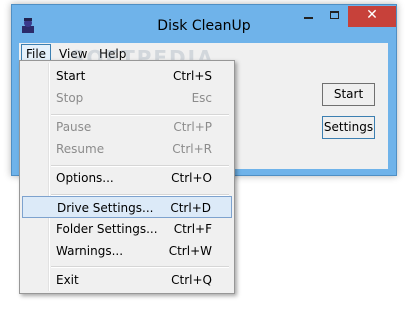 This screenshot has height=314, width=418. Describe the element at coordinates (140, 267) in the screenshot. I see `menu-separator` at that location.